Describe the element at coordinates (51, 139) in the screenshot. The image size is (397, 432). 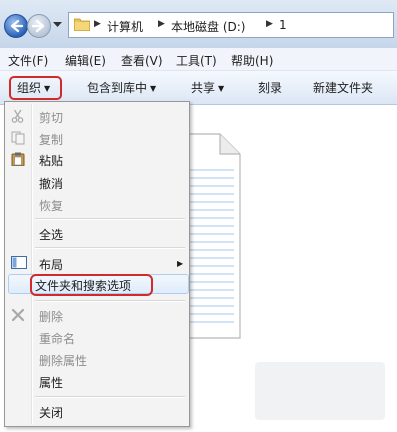
I see `menu-item-copy: 复制` at that location.